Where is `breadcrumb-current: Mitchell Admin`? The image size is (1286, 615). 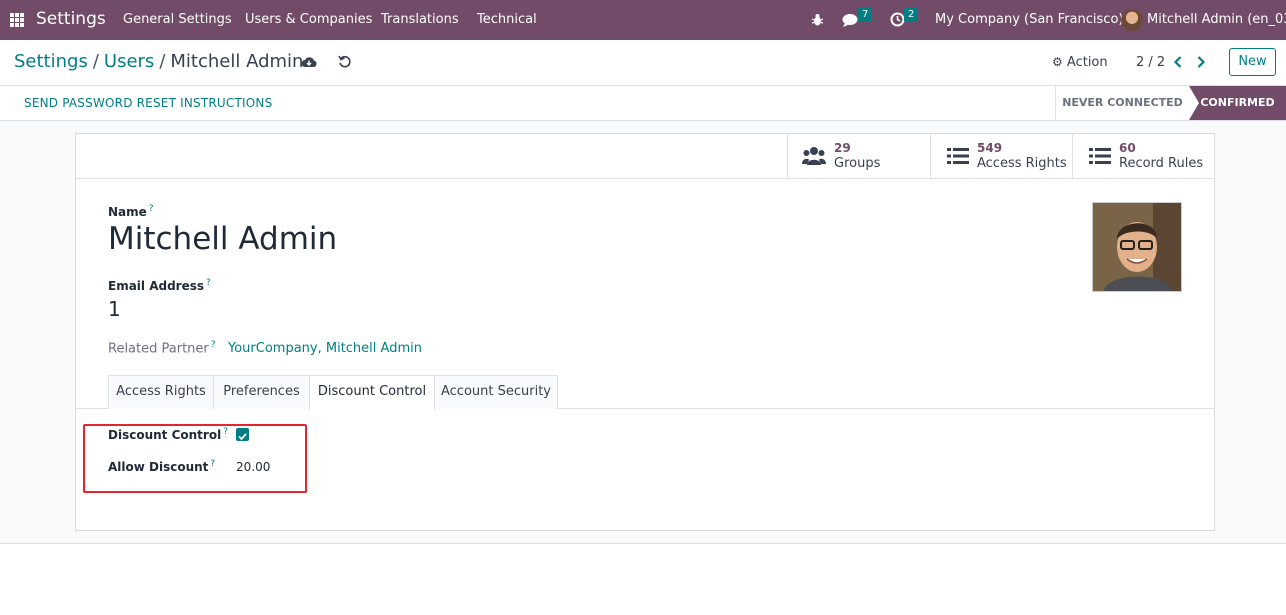
breadcrumb-current: Mitchell Admin is located at coordinates (237, 61).